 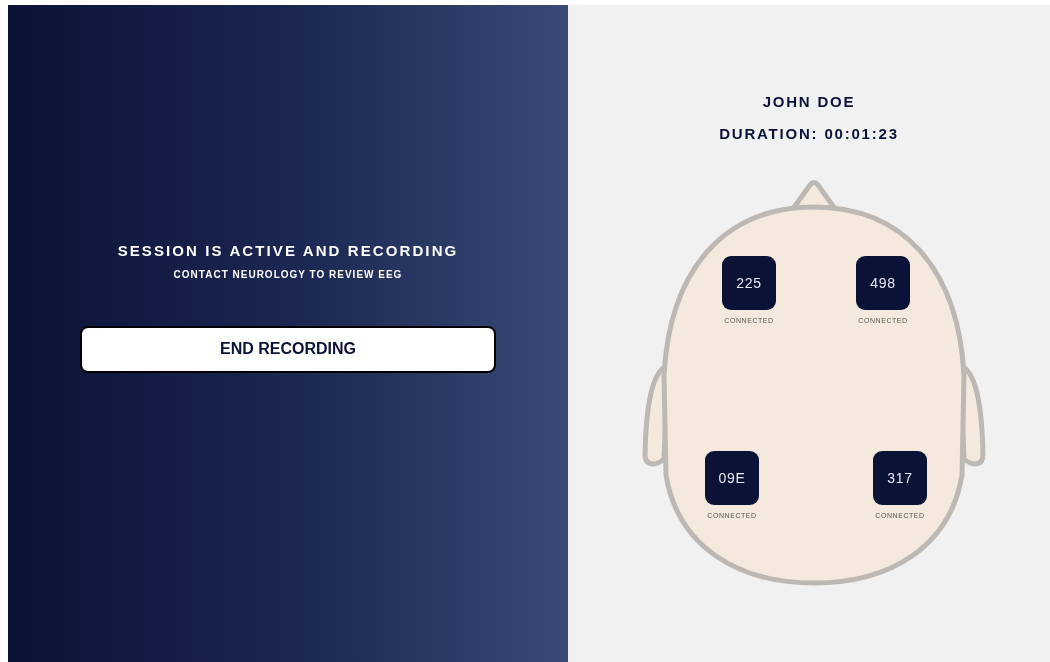 What do you see at coordinates (749, 283) in the screenshot?
I see `sensor-tile: 225` at bounding box center [749, 283].